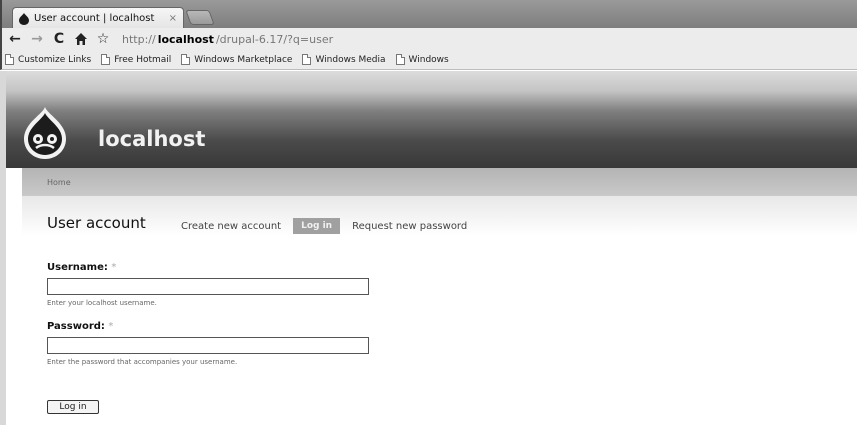 The width and height of the screenshot is (857, 425). I want to click on url-scheme: http://, so click(139, 39).